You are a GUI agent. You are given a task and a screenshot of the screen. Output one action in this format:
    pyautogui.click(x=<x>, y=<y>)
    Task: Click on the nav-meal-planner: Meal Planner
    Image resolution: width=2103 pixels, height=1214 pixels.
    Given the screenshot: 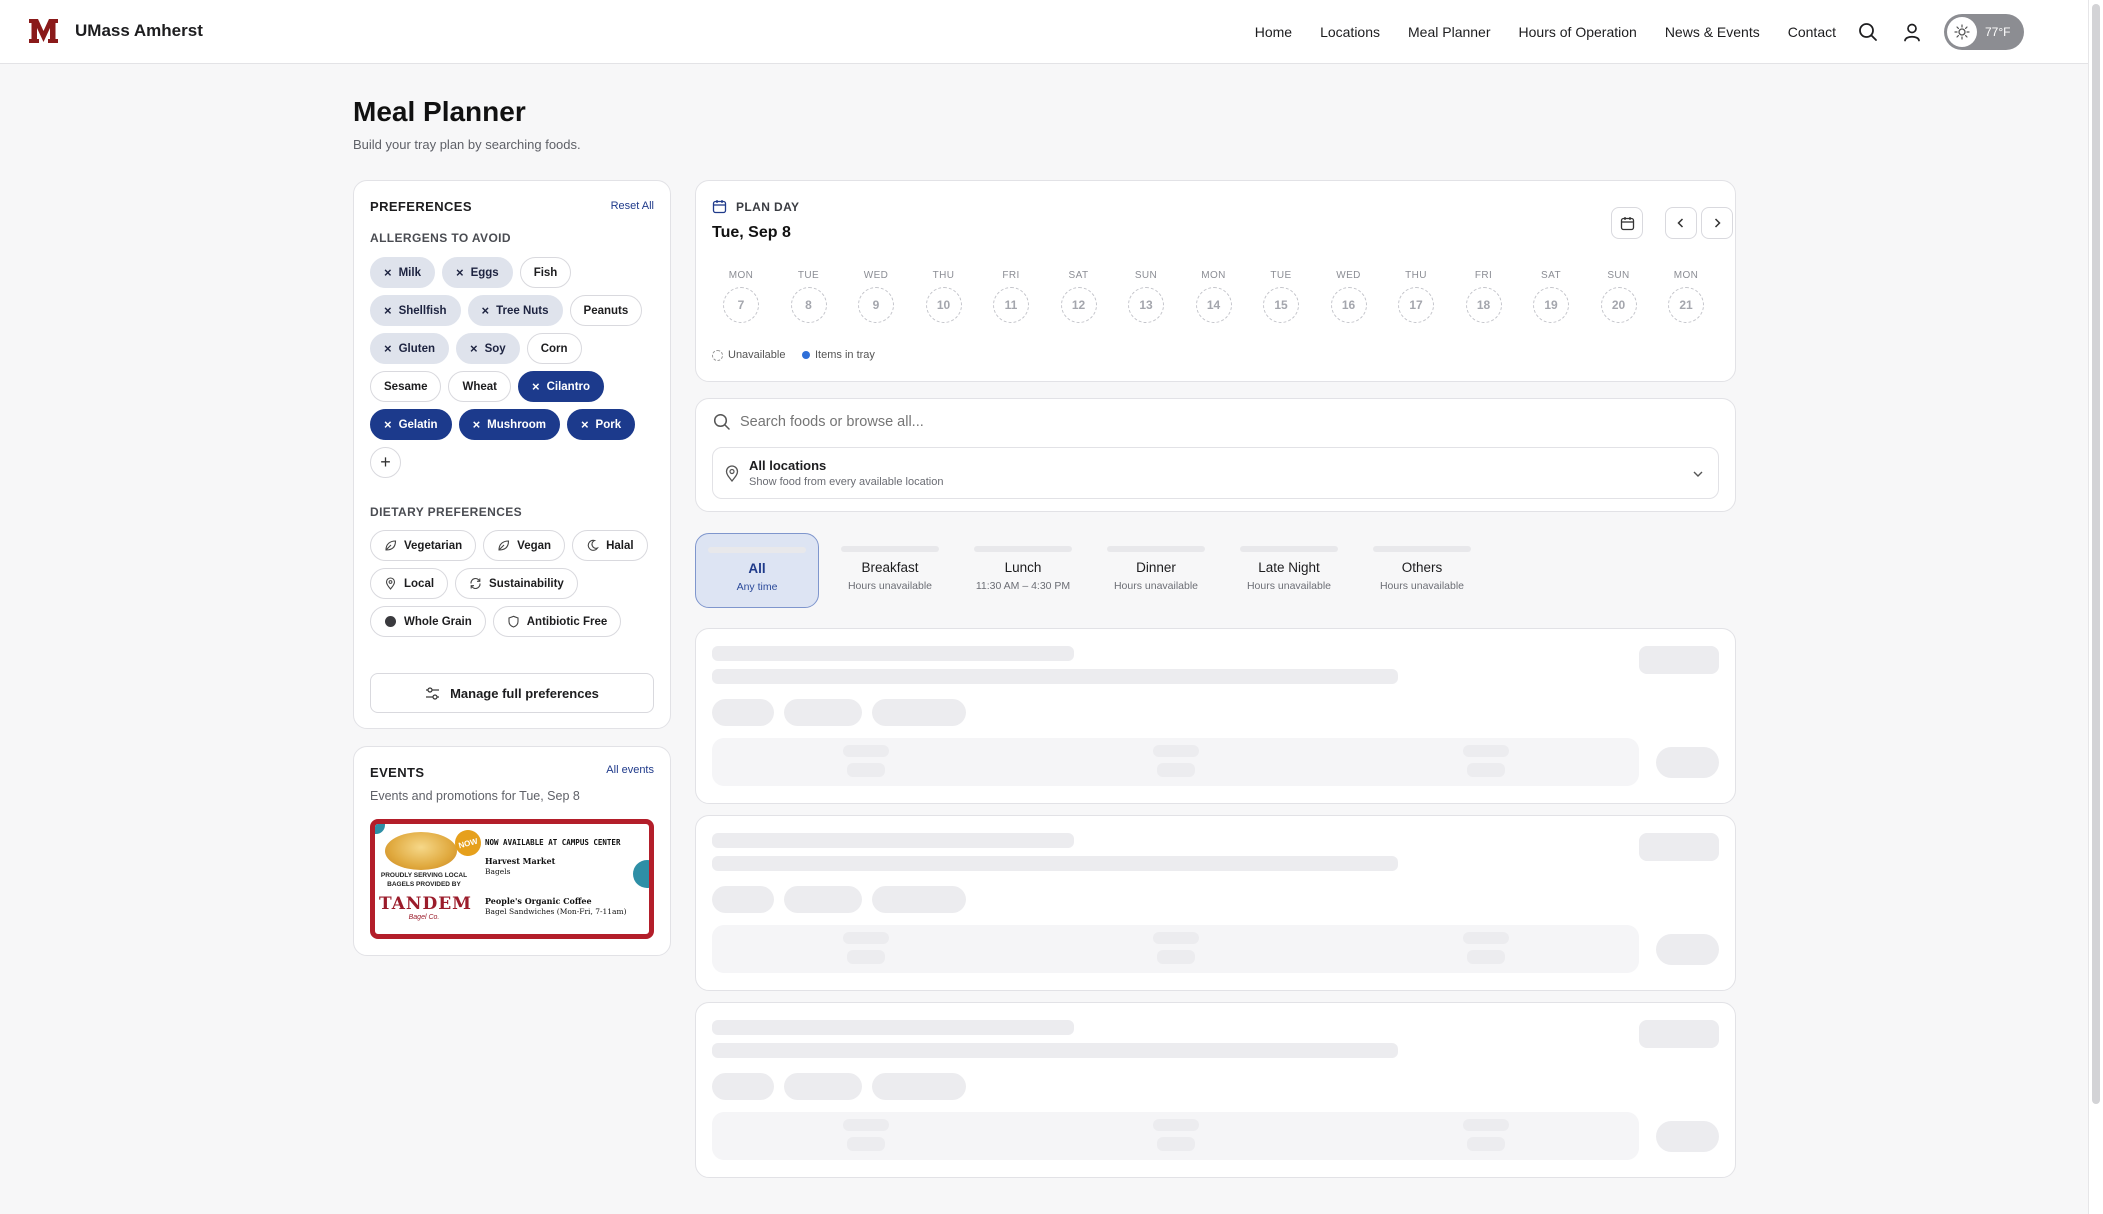 What is the action you would take?
    pyautogui.click(x=1449, y=32)
    